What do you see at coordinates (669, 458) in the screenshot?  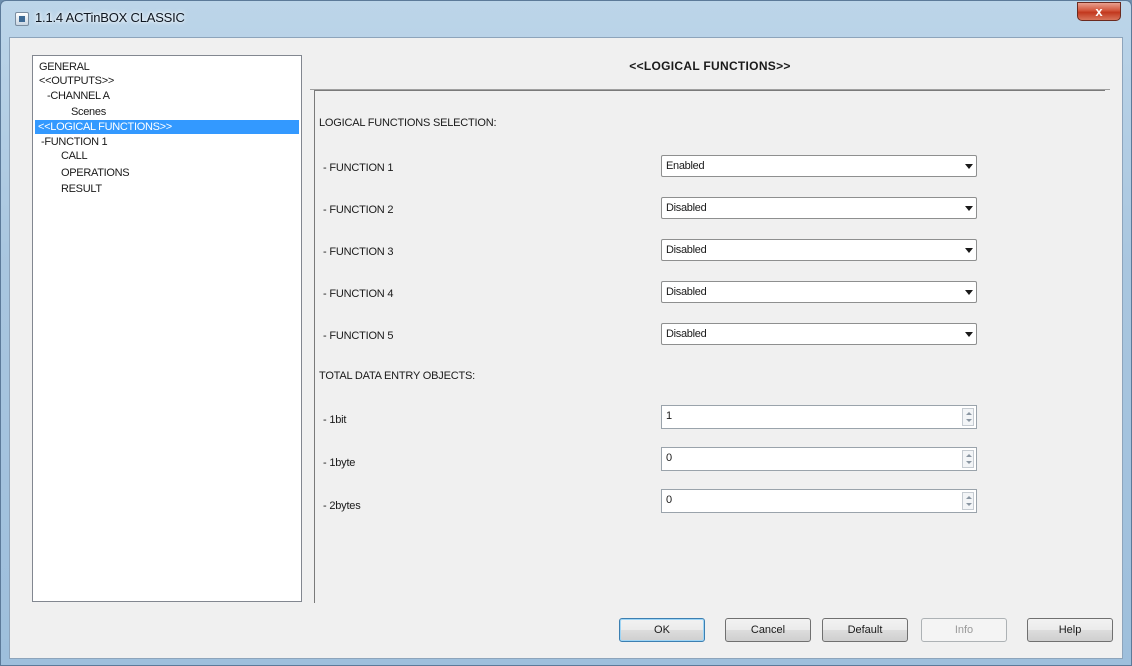 I see `object-1byte-value: 0` at bounding box center [669, 458].